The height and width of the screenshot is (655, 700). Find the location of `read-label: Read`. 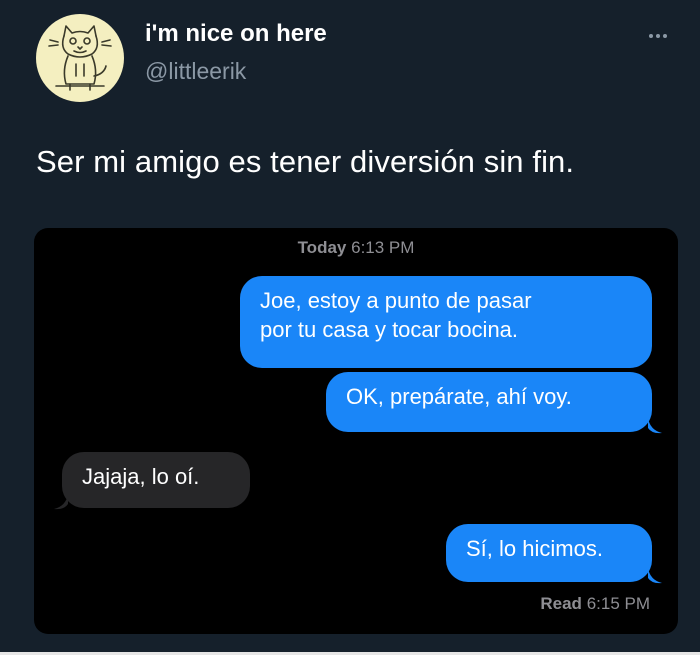

read-label: Read is located at coordinates (561, 603).